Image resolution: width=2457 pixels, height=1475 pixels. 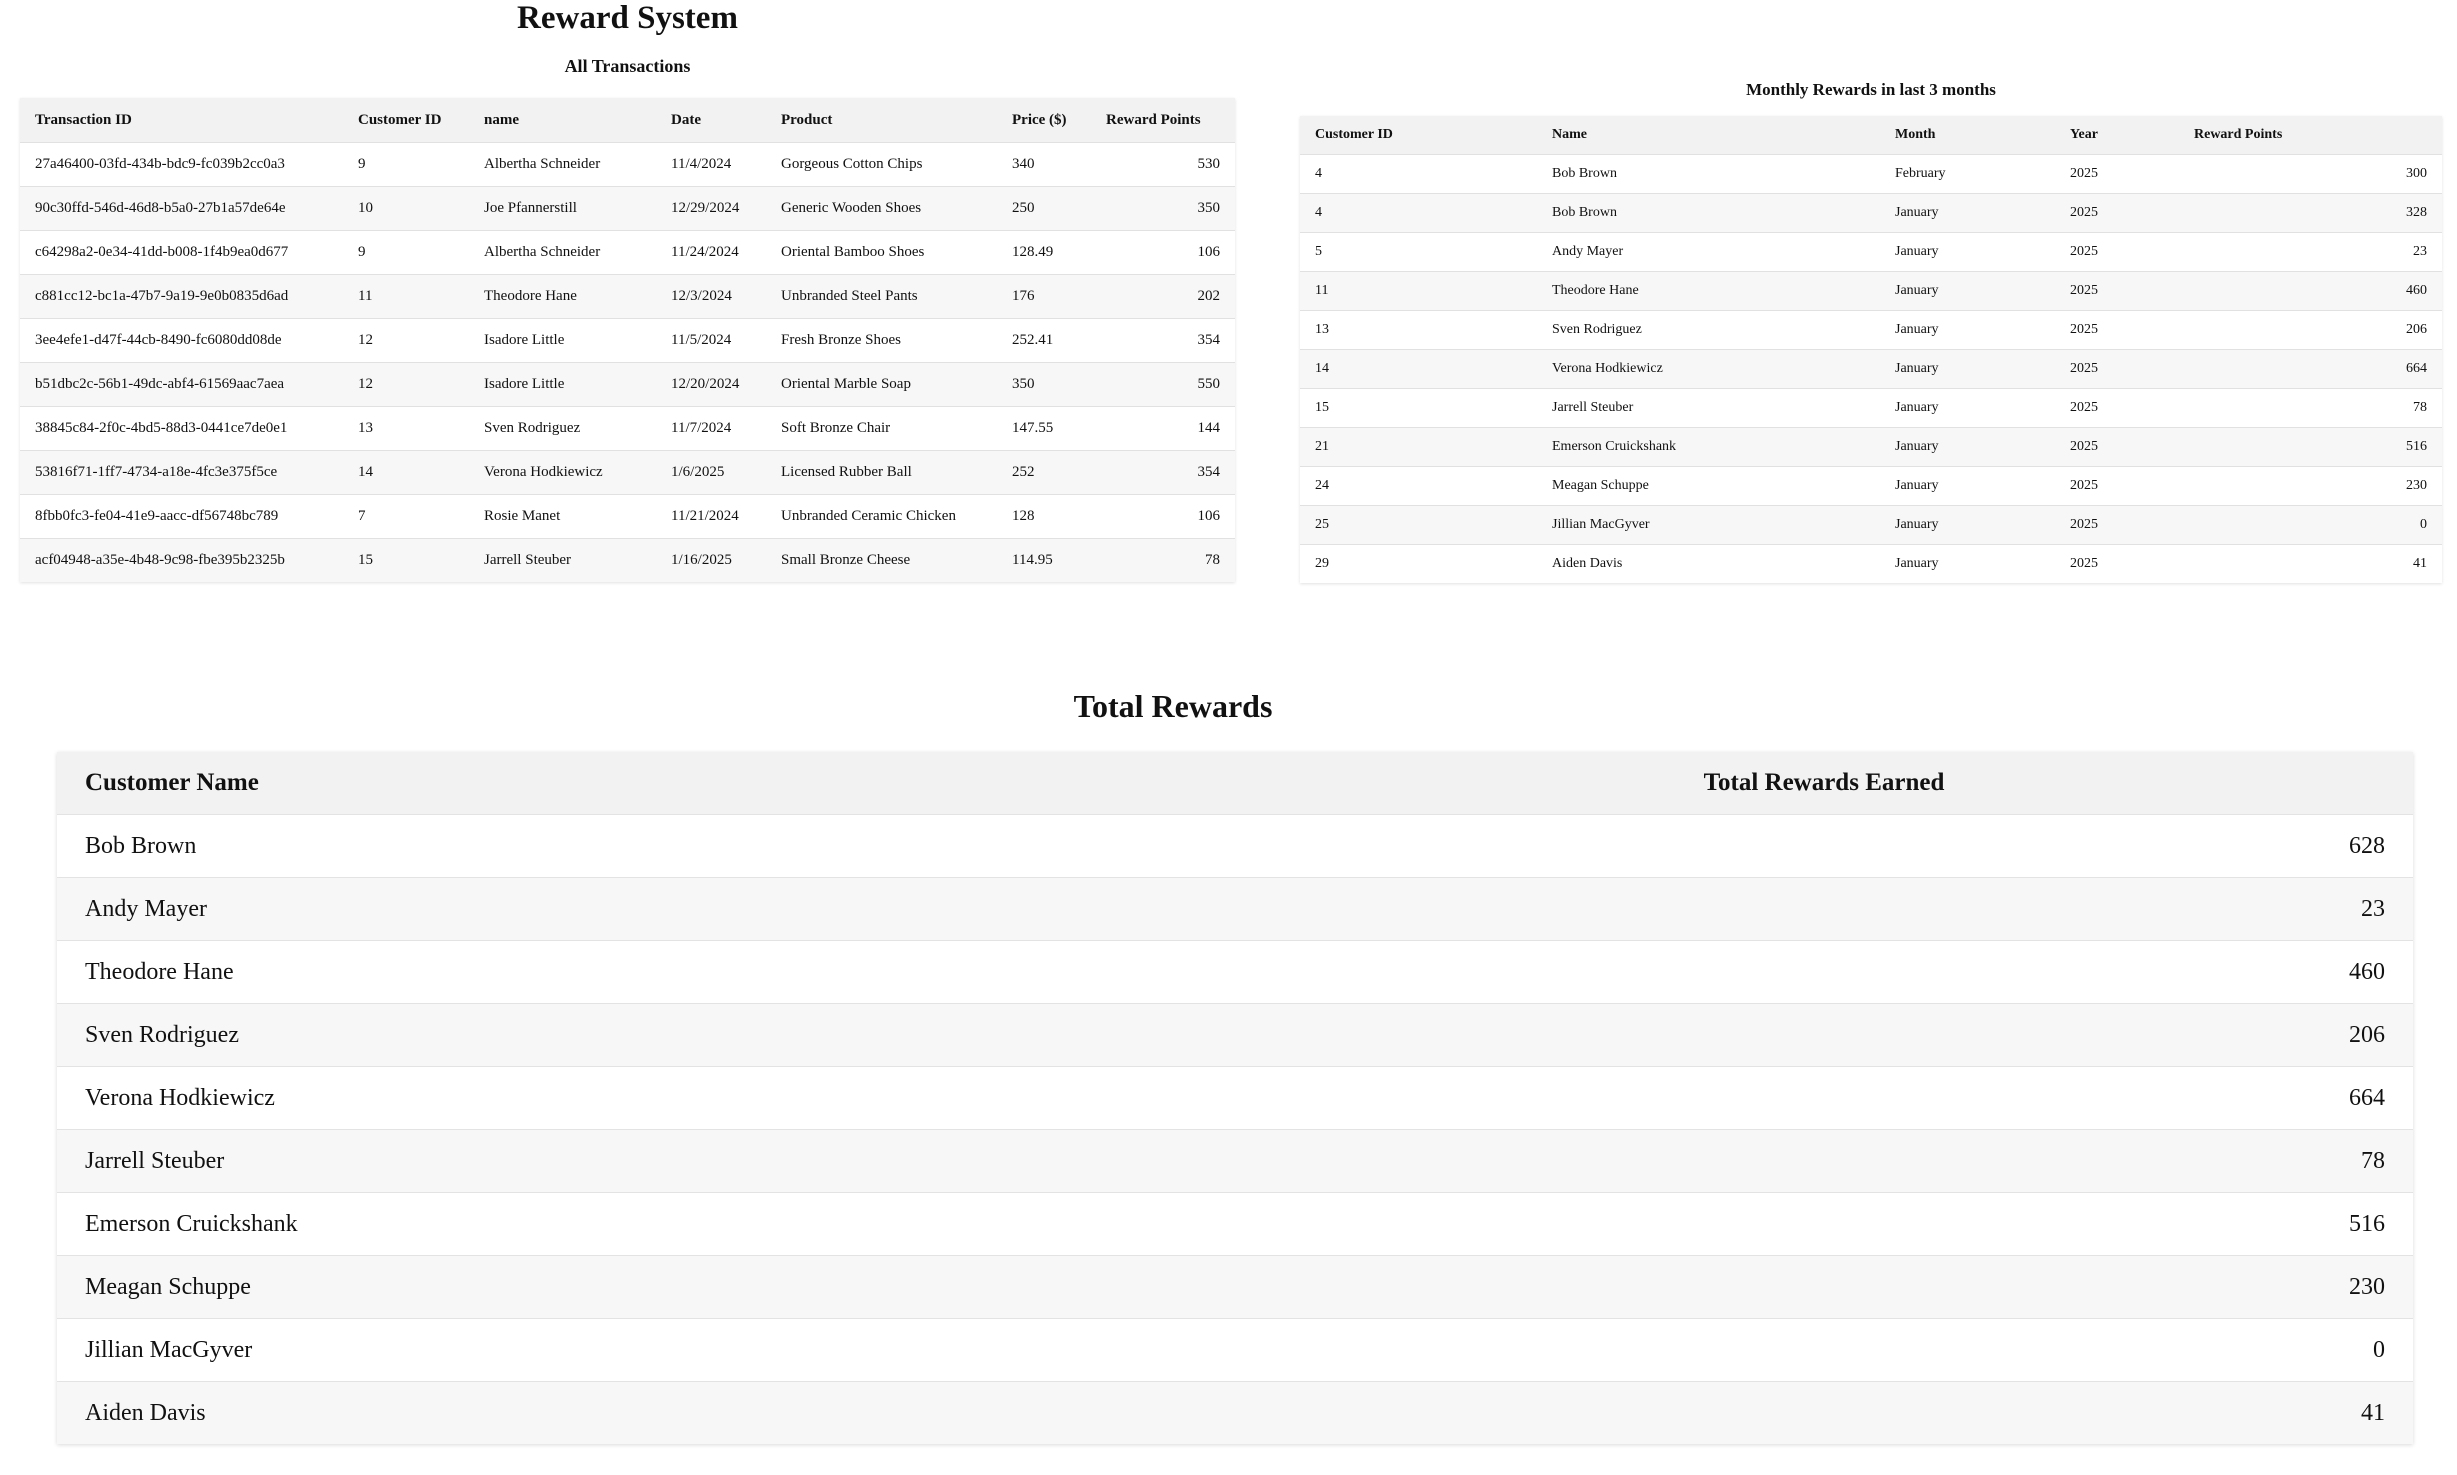 What do you see at coordinates (562, 516) in the screenshot?
I see `customer-name-cell: Rosie Manet` at bounding box center [562, 516].